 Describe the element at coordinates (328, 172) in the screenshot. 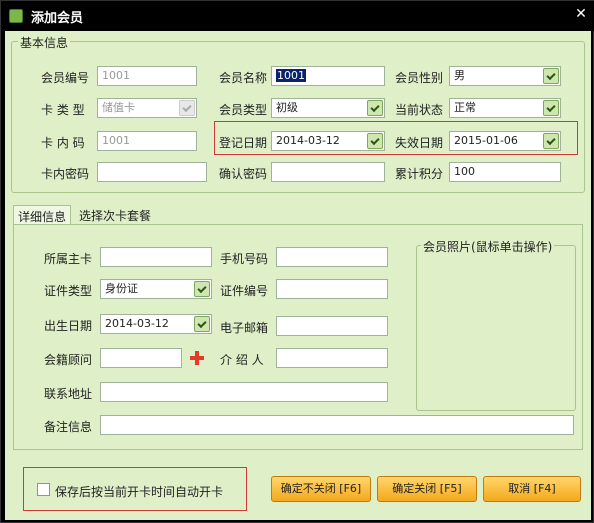

I see `confirm-pwd-field` at that location.